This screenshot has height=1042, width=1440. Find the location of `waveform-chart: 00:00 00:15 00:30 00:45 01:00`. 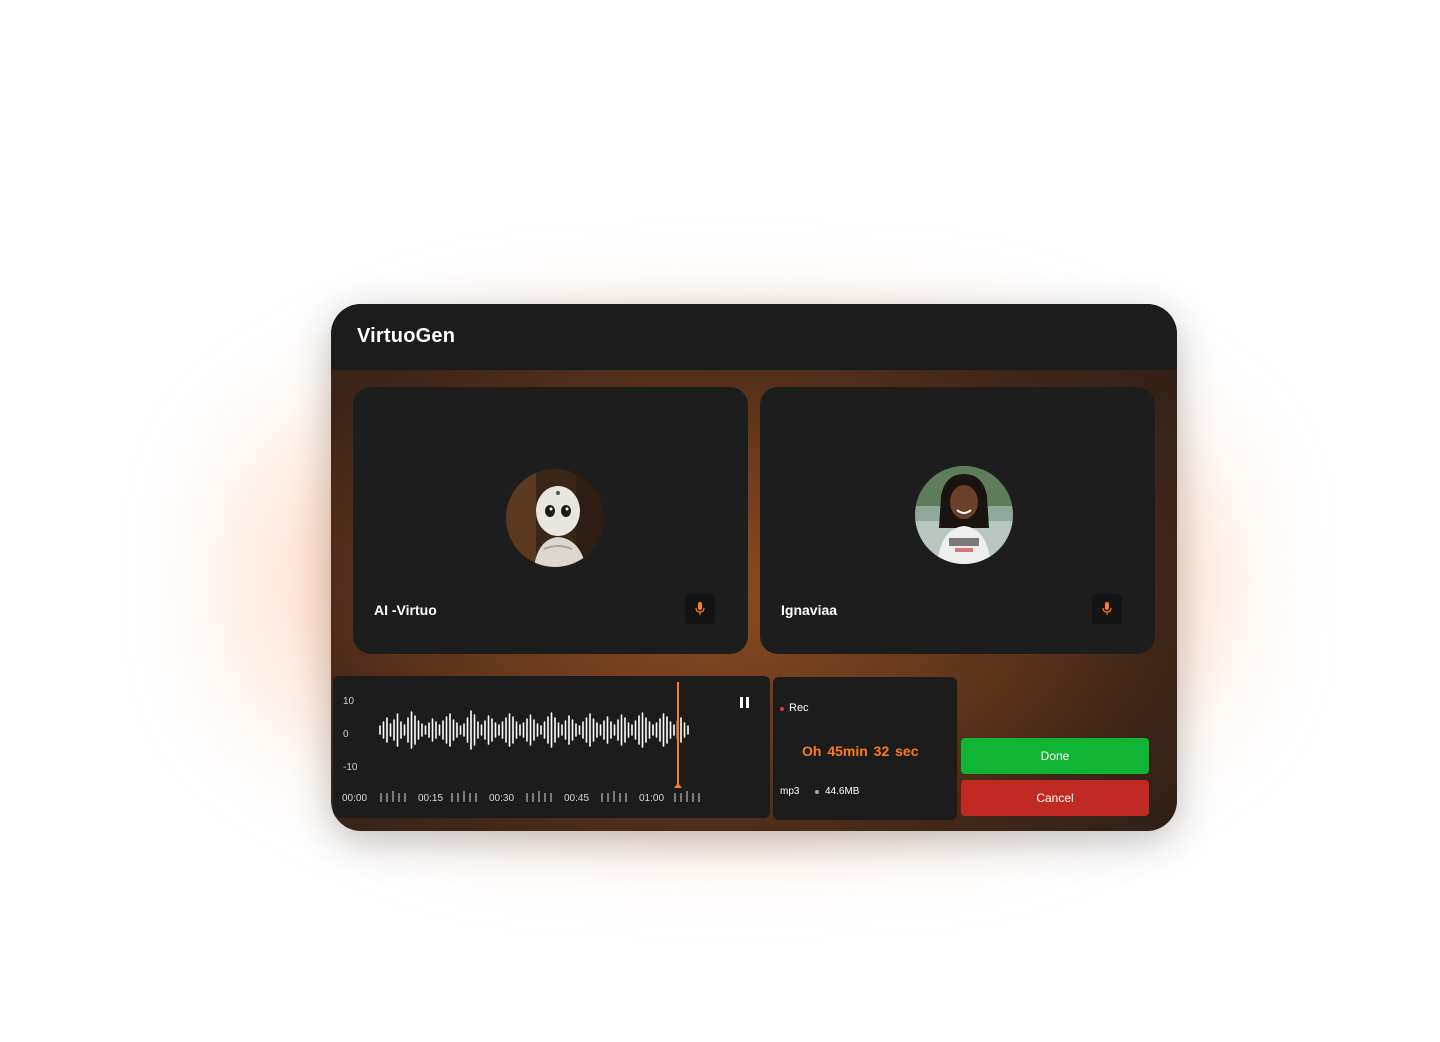

waveform-chart: 00:00 00:15 00:30 00:45 01:00 is located at coordinates (551, 747).